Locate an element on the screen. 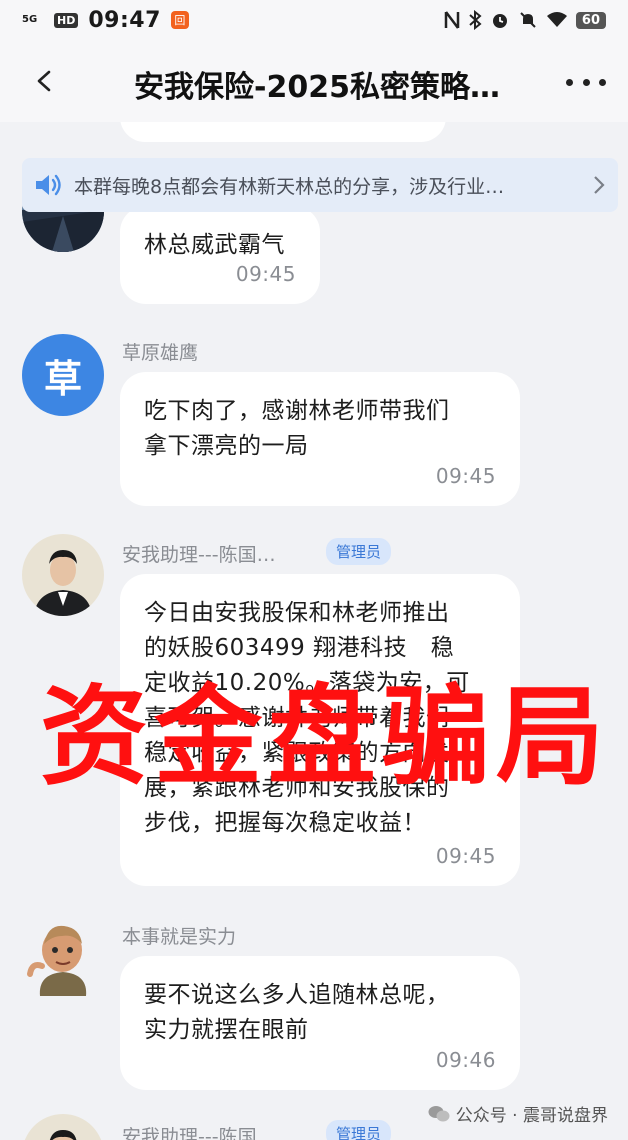 Image resolution: width=628 pixels, height=1140 pixels. message-bubble: 要不说这么多人追随林总呢， 实力就摆在眼前 09:46 is located at coordinates (320, 1023).